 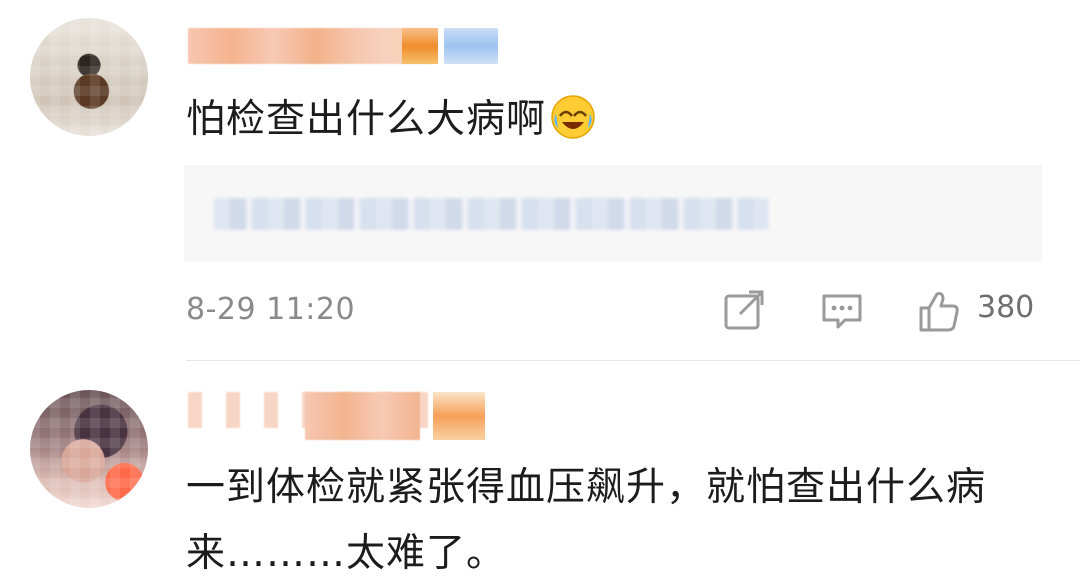 I want to click on comment-text: 一到体检就紧张得血压飙升，就怕查出什么病来………太难了。, so click(x=586, y=520).